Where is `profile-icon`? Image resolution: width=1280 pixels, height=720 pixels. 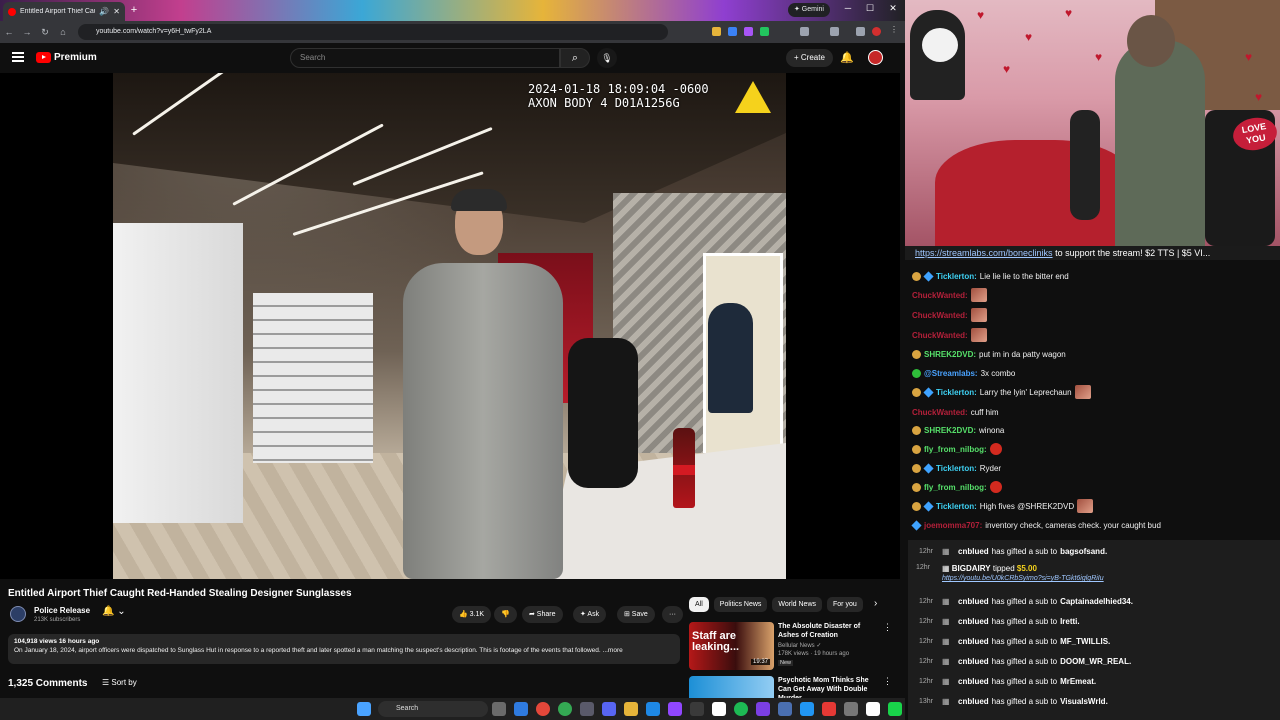 profile-icon is located at coordinates (876, 31).